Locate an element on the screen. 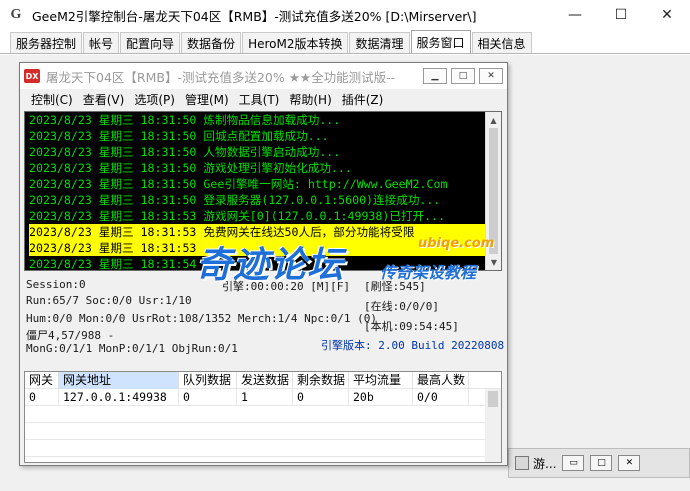  mong-stats: MonG:0/1/1 MonP:0/1/1 ObjRun:0/1 is located at coordinates (132, 348).